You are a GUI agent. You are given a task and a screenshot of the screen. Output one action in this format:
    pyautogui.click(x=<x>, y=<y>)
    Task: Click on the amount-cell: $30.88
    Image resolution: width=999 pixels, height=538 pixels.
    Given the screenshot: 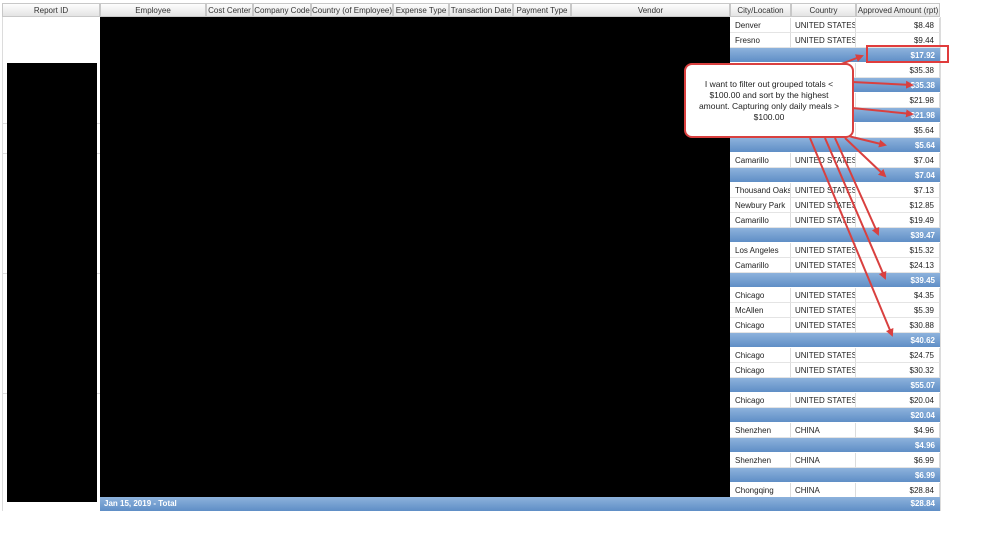 What is the action you would take?
    pyautogui.click(x=898, y=325)
    